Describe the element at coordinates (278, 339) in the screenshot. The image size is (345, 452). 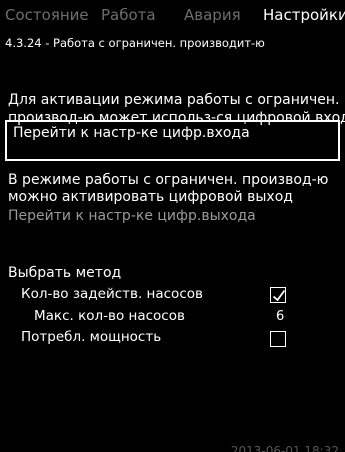
I see `option-power-checkbox` at that location.